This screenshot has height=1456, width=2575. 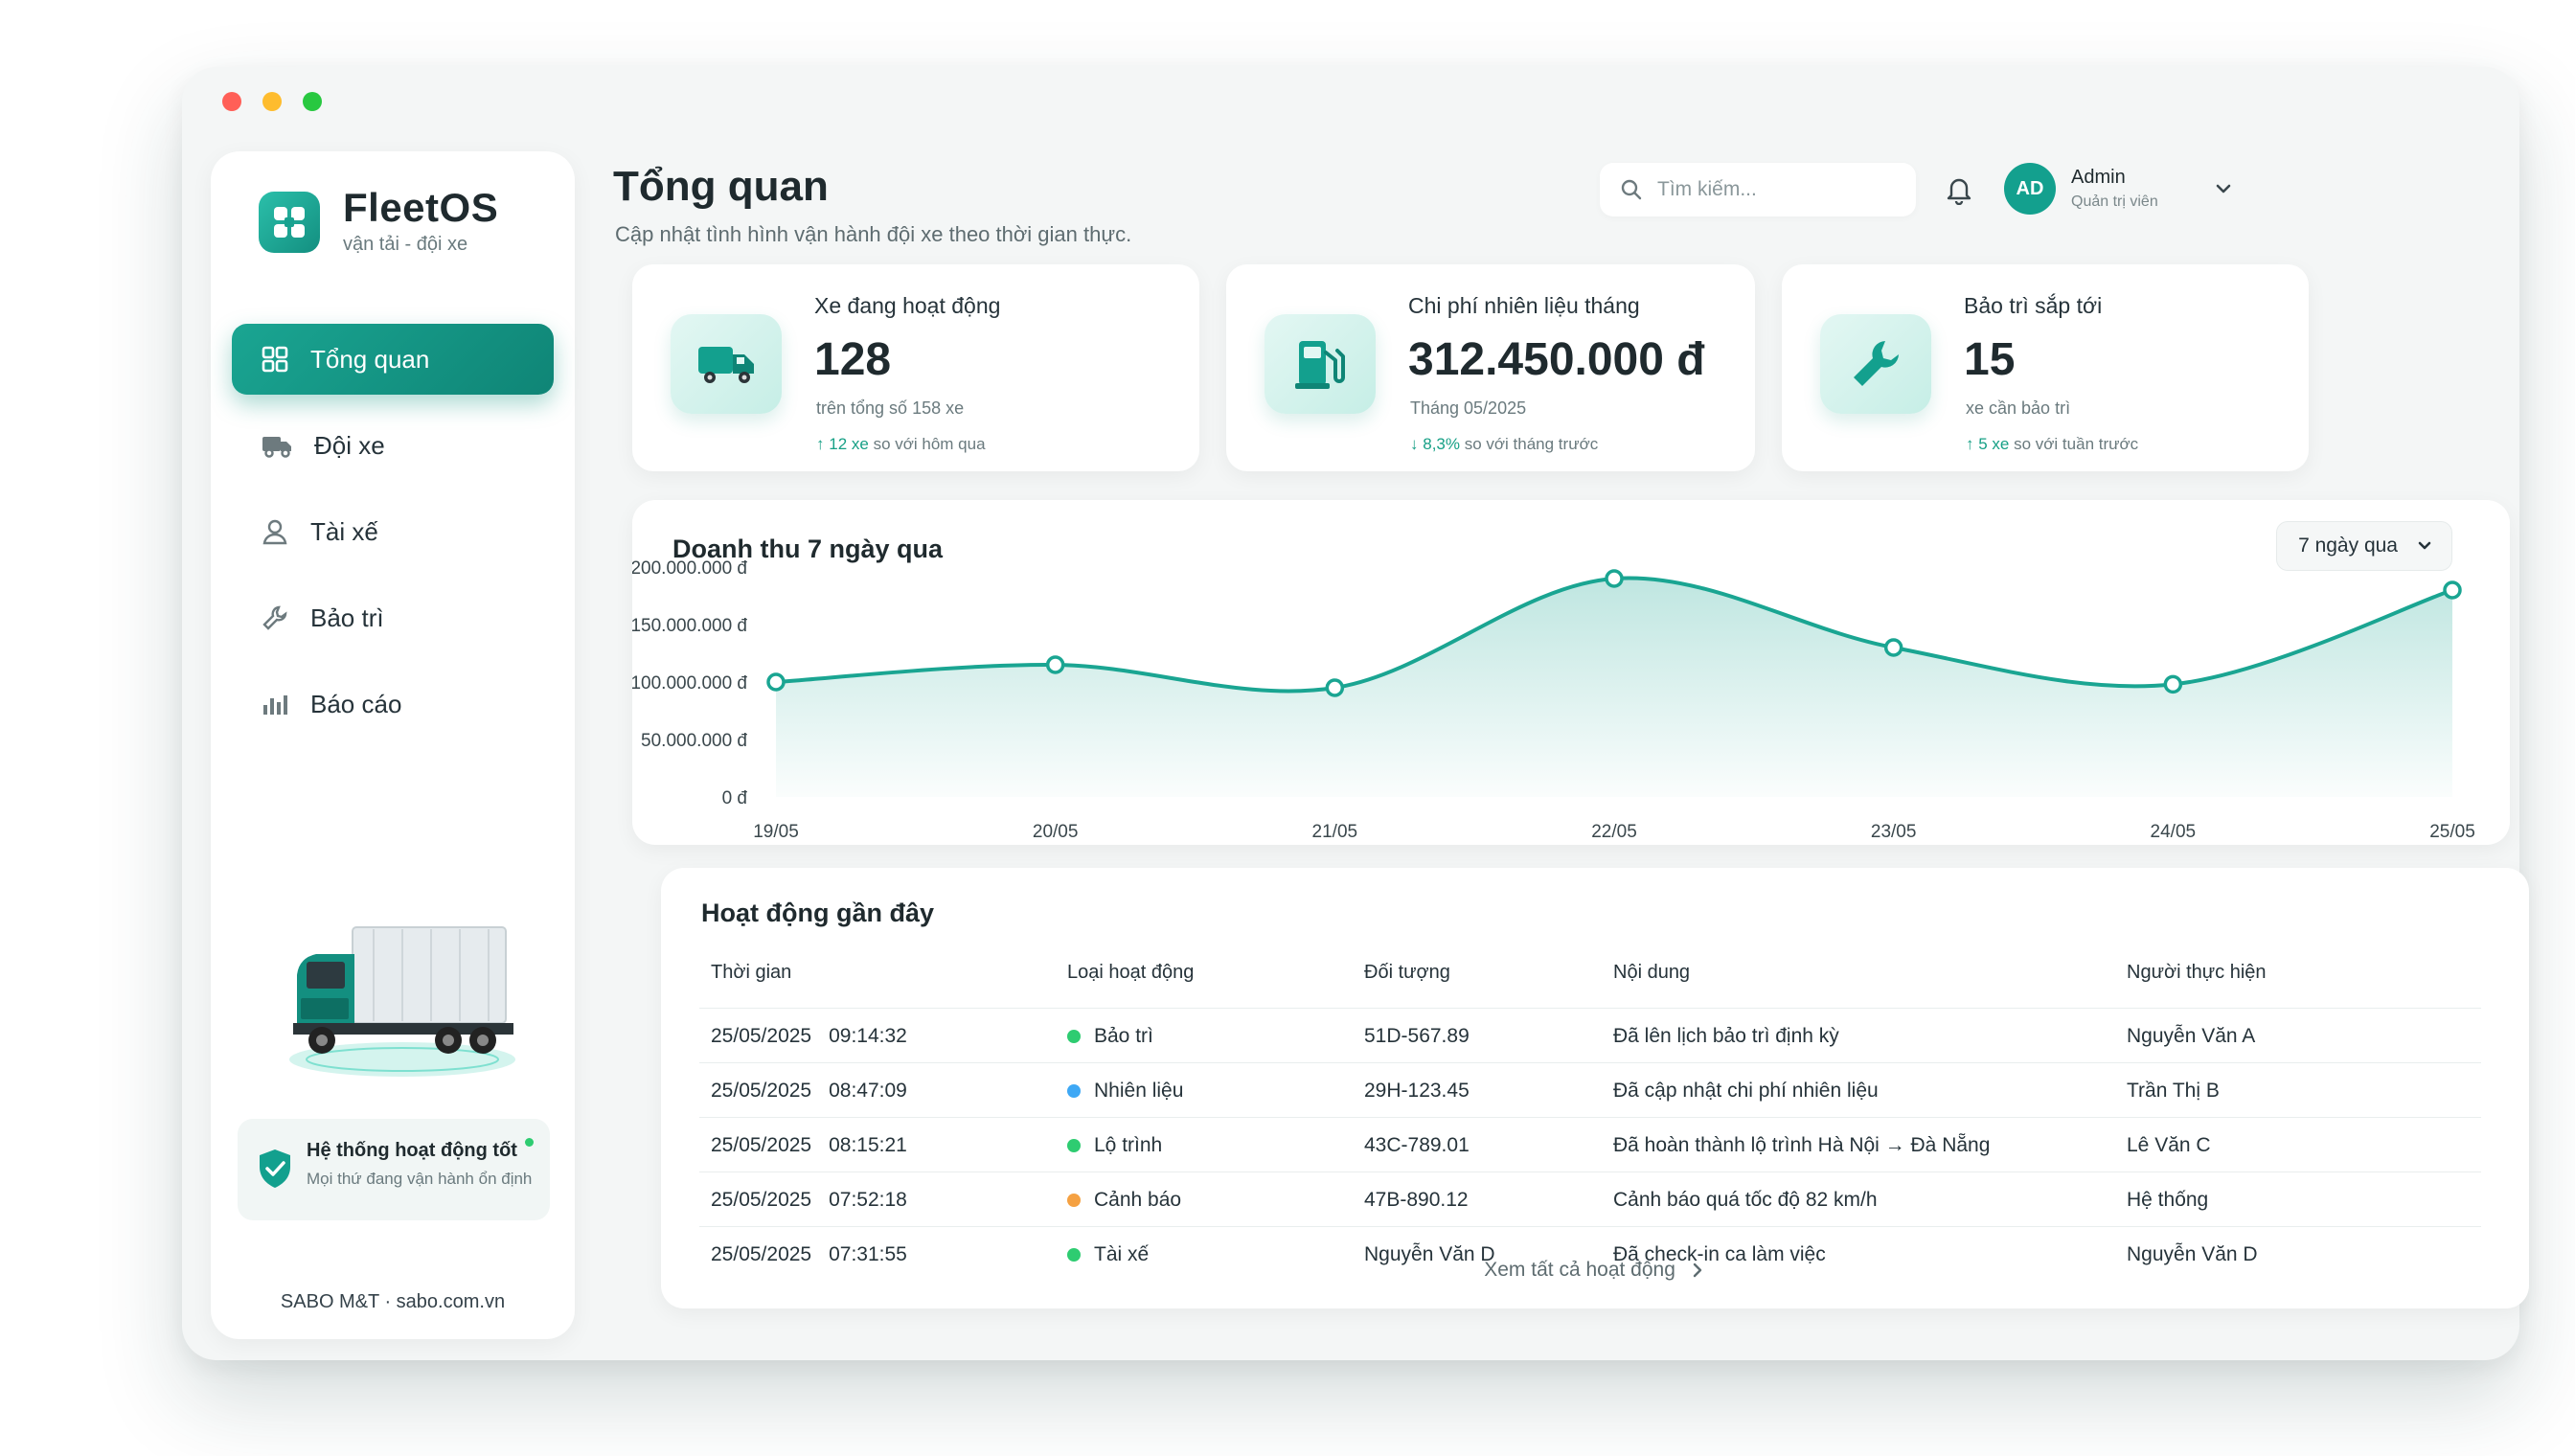 What do you see at coordinates (275, 1169) in the screenshot?
I see `shield-check-icon` at bounding box center [275, 1169].